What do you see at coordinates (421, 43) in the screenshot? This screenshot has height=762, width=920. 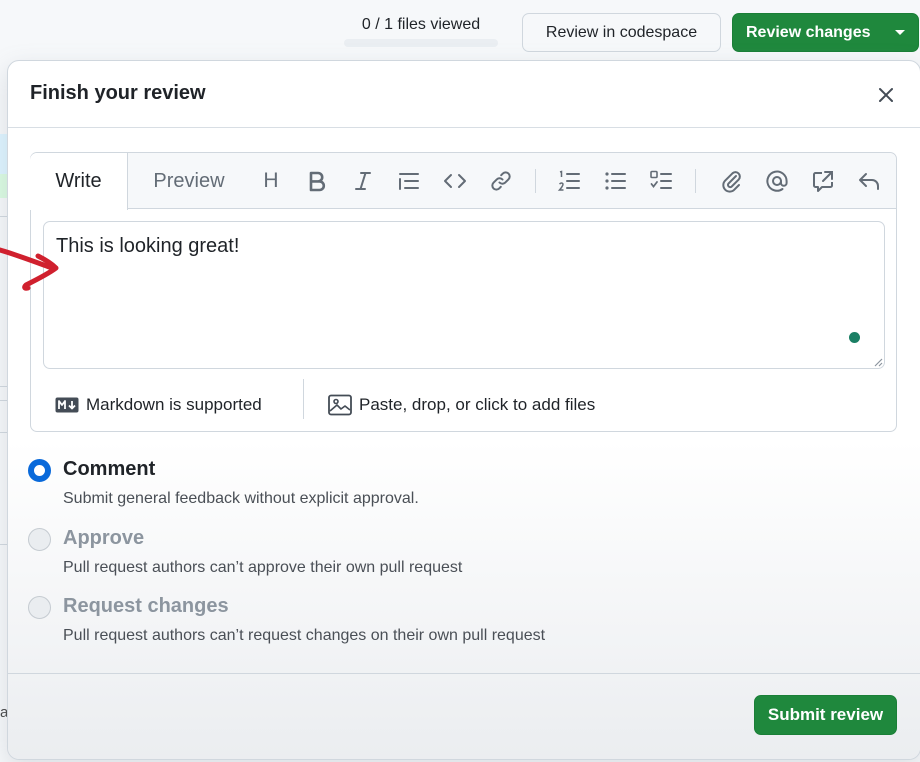 I see `files-viewed-progress-bar` at bounding box center [421, 43].